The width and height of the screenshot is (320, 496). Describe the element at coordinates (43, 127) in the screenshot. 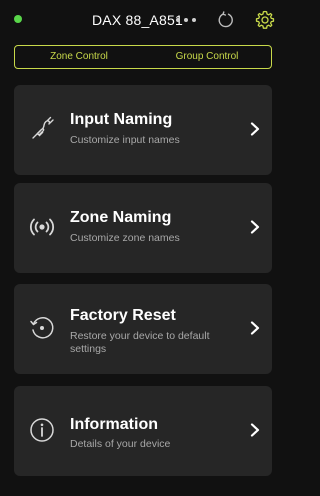

I see `cable-icon` at that location.